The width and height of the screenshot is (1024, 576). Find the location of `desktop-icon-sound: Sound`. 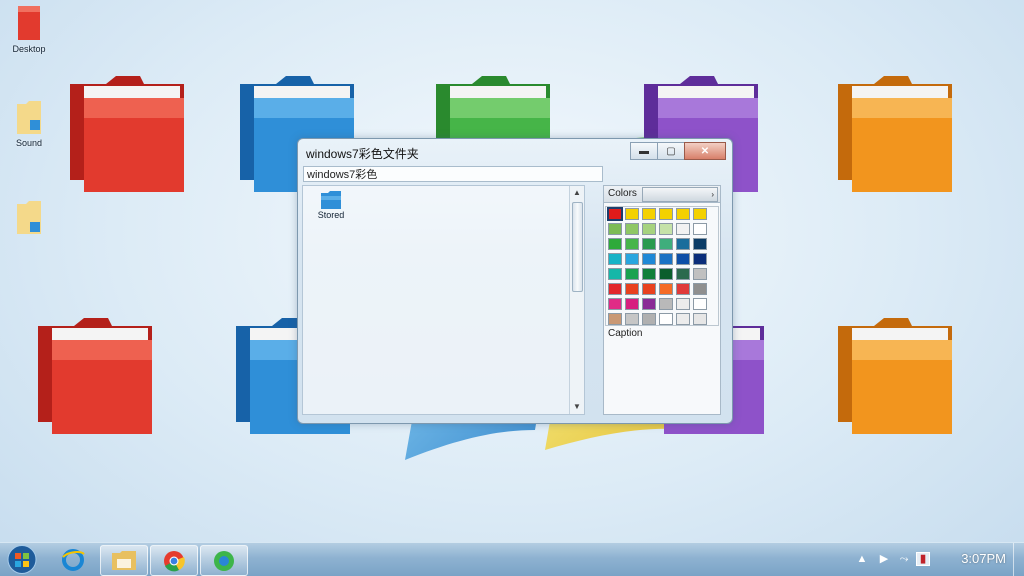

desktop-icon-sound: Sound is located at coordinates (29, 123).